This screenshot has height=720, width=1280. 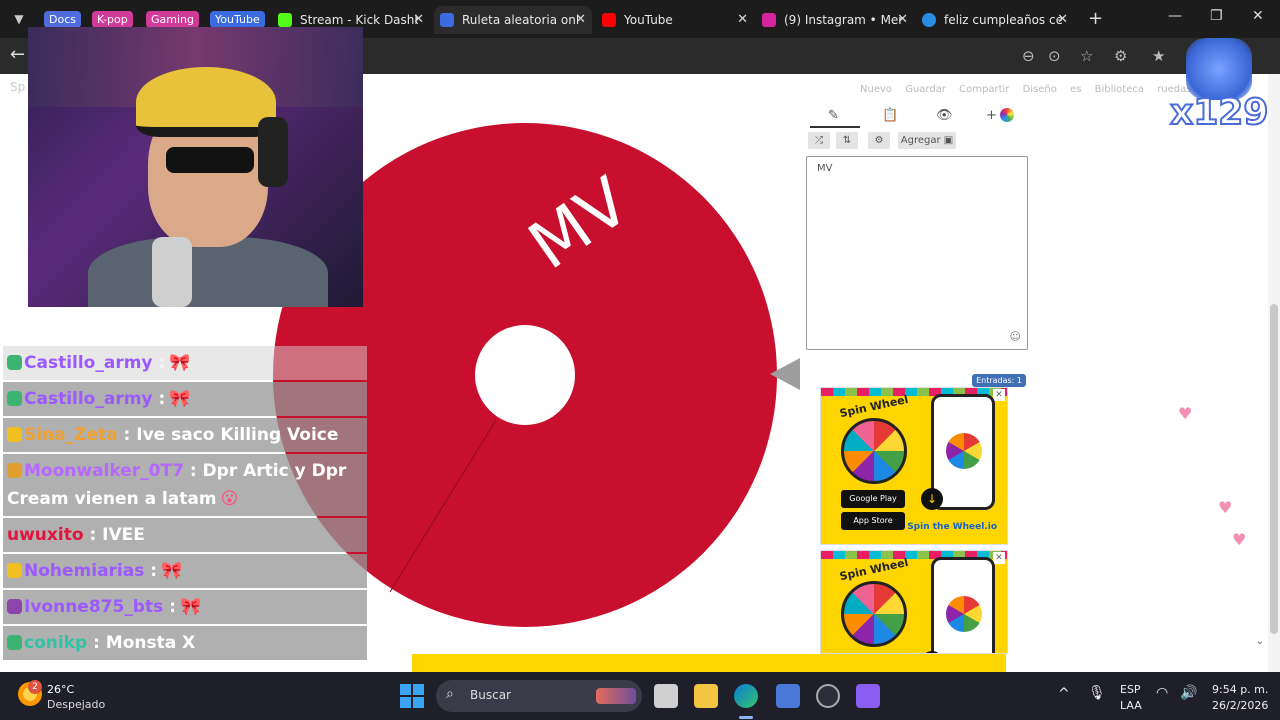 What do you see at coordinates (1158, 56) in the screenshot?
I see `favorites-icon: ★` at bounding box center [1158, 56].